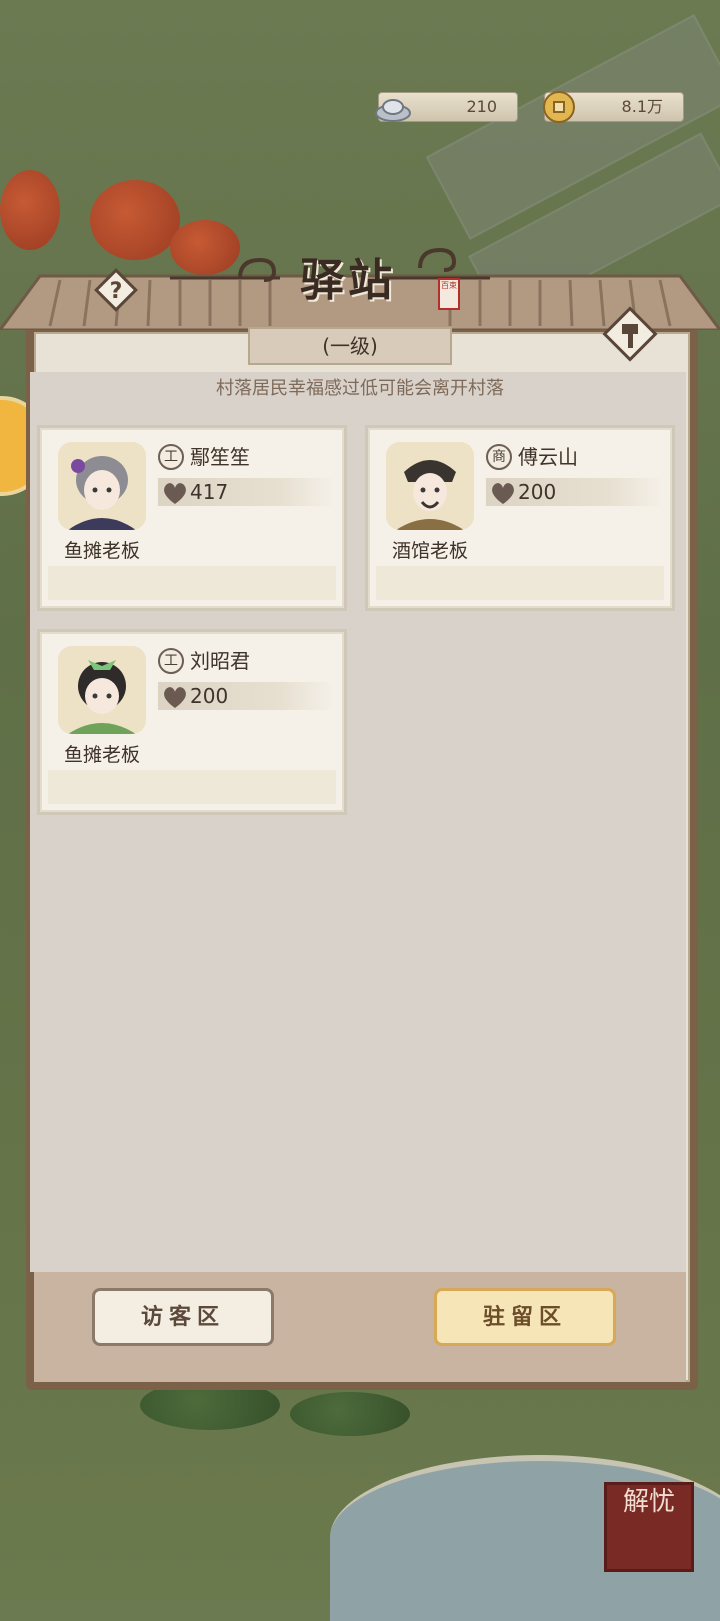  Describe the element at coordinates (613, 107) in the screenshot. I see `coin-counter: 8.1万` at that location.